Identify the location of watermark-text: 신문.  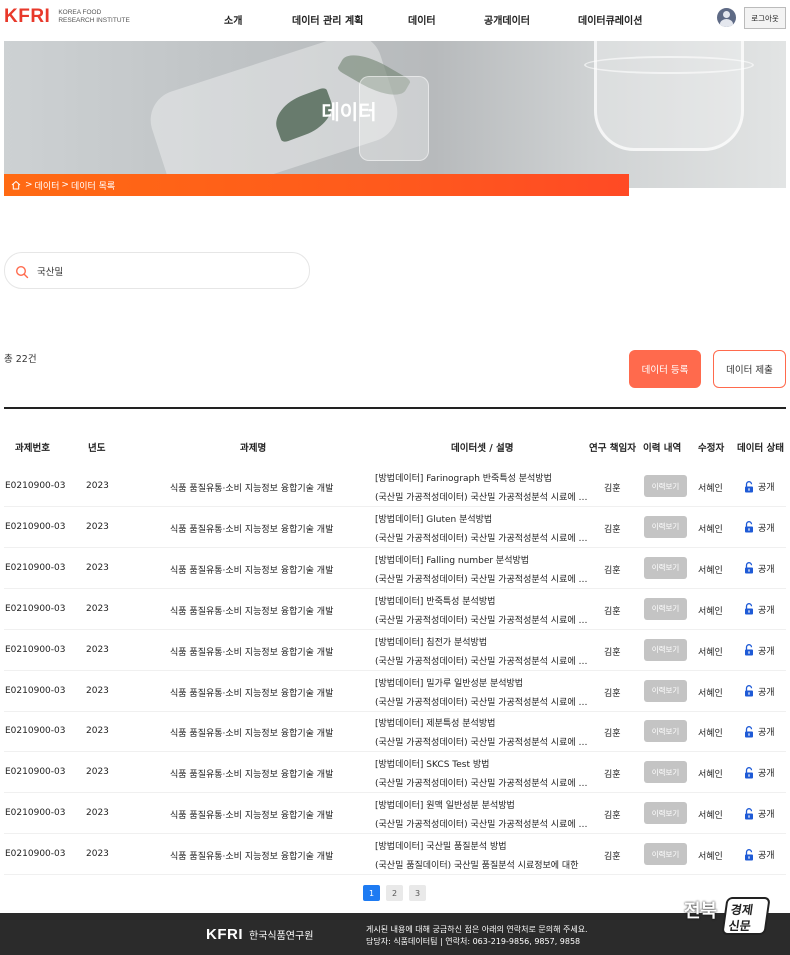
(739, 926).